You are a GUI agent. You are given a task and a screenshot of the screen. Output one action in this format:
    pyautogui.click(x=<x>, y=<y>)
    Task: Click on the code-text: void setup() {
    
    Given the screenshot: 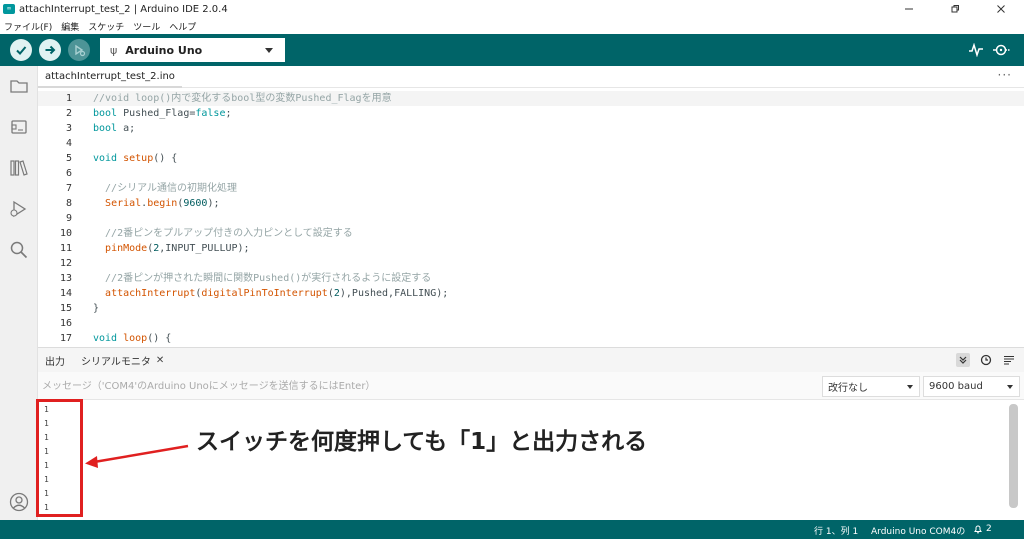 What is the action you would take?
    pyautogui.click(x=135, y=158)
    